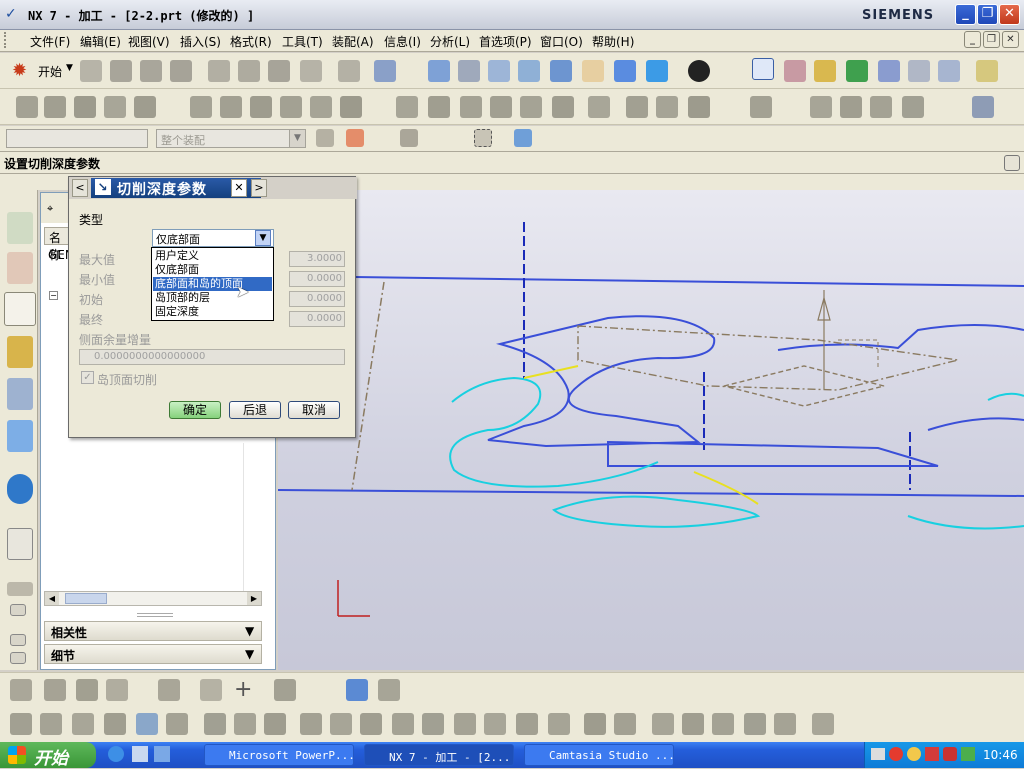 The height and width of the screenshot is (769, 1024). What do you see at coordinates (965, 14) in the screenshot?
I see `minimize-button: _` at bounding box center [965, 14].